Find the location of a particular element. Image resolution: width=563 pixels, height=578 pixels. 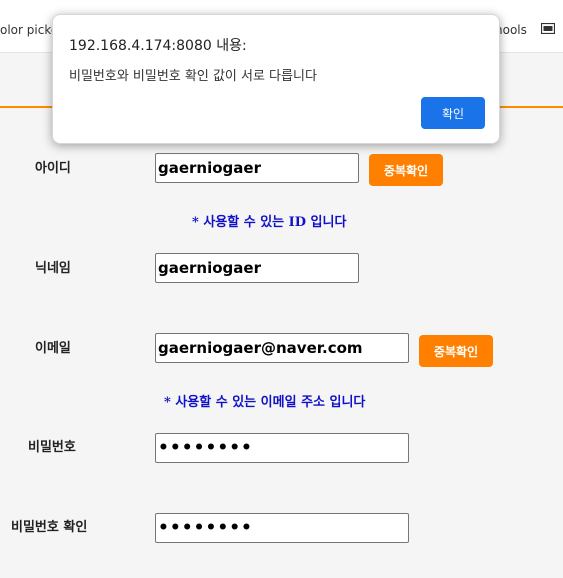

email-duplicate-check-button: 중복확인 is located at coordinates (456, 351).